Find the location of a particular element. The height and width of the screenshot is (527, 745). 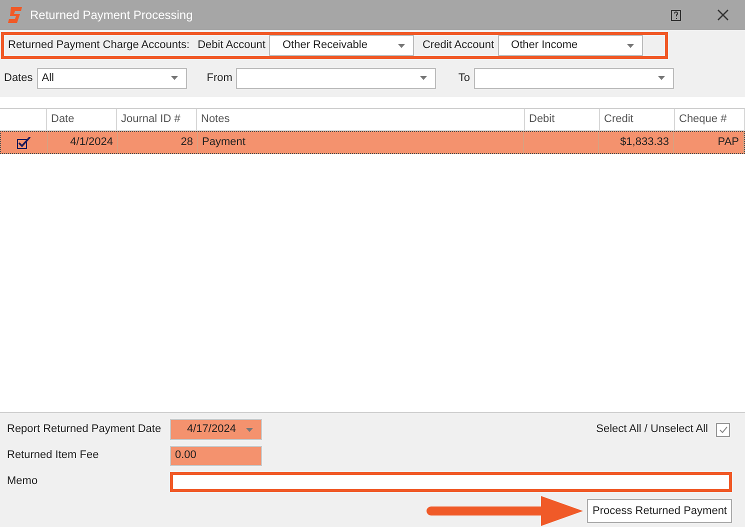

window-title: Returned Payment Processing is located at coordinates (112, 15).